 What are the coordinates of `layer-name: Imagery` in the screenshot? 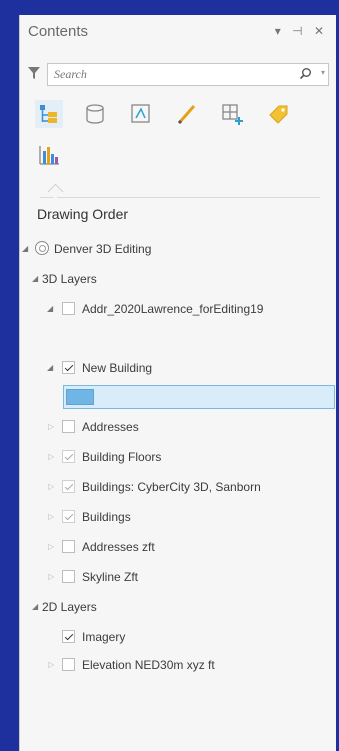 It's located at (104, 637).